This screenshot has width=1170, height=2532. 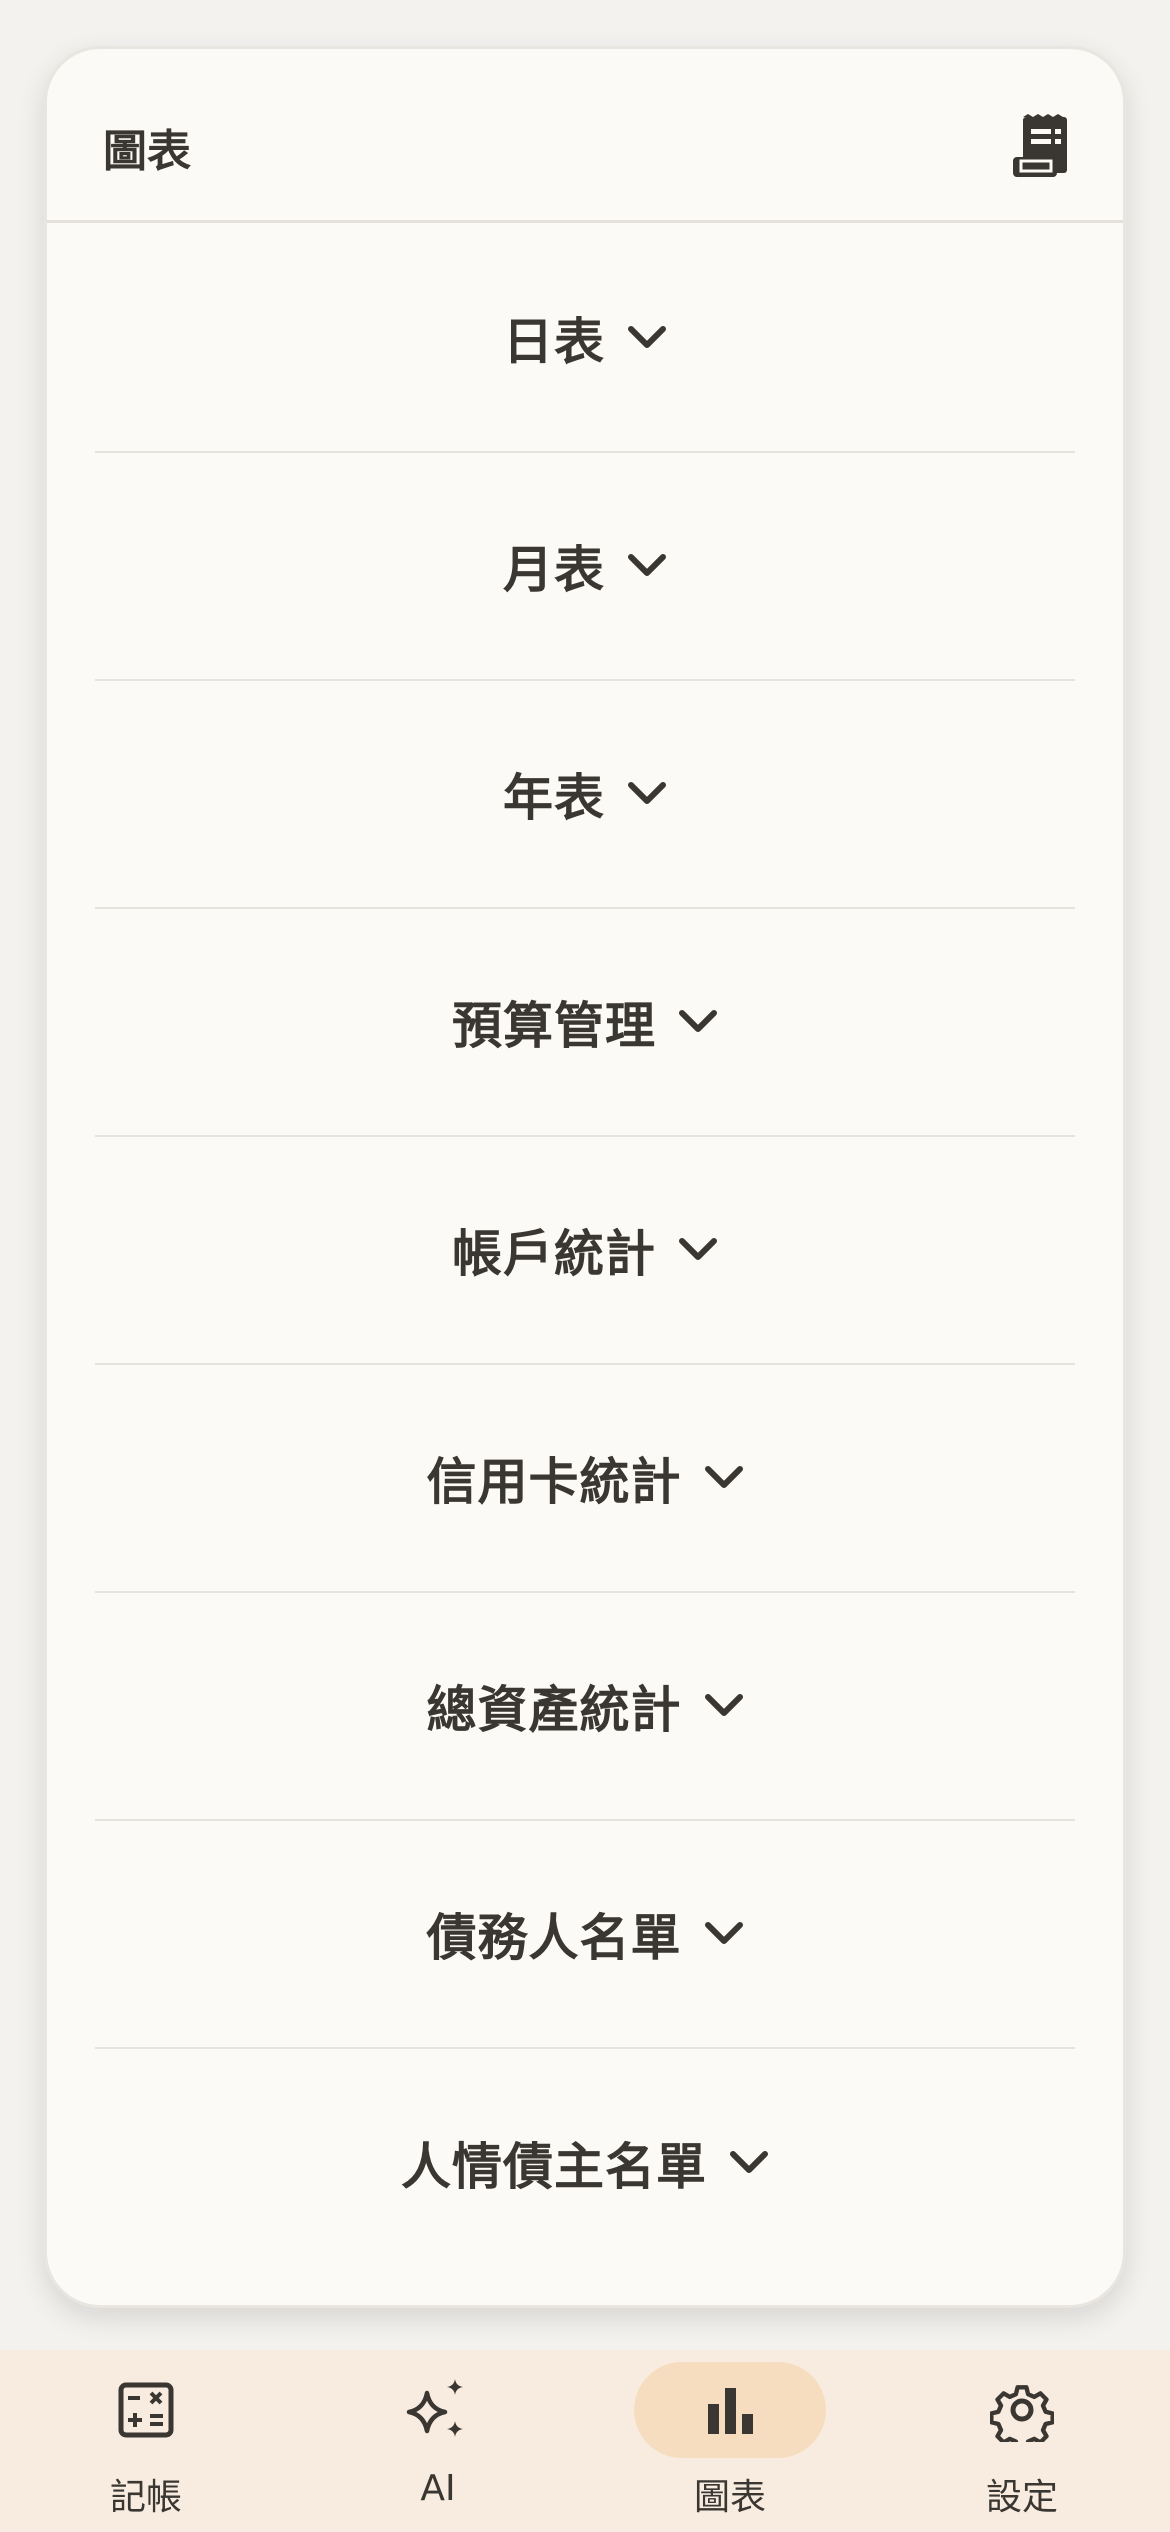 I want to click on section-credit-cards: 信用卡統計, so click(x=585, y=1479).